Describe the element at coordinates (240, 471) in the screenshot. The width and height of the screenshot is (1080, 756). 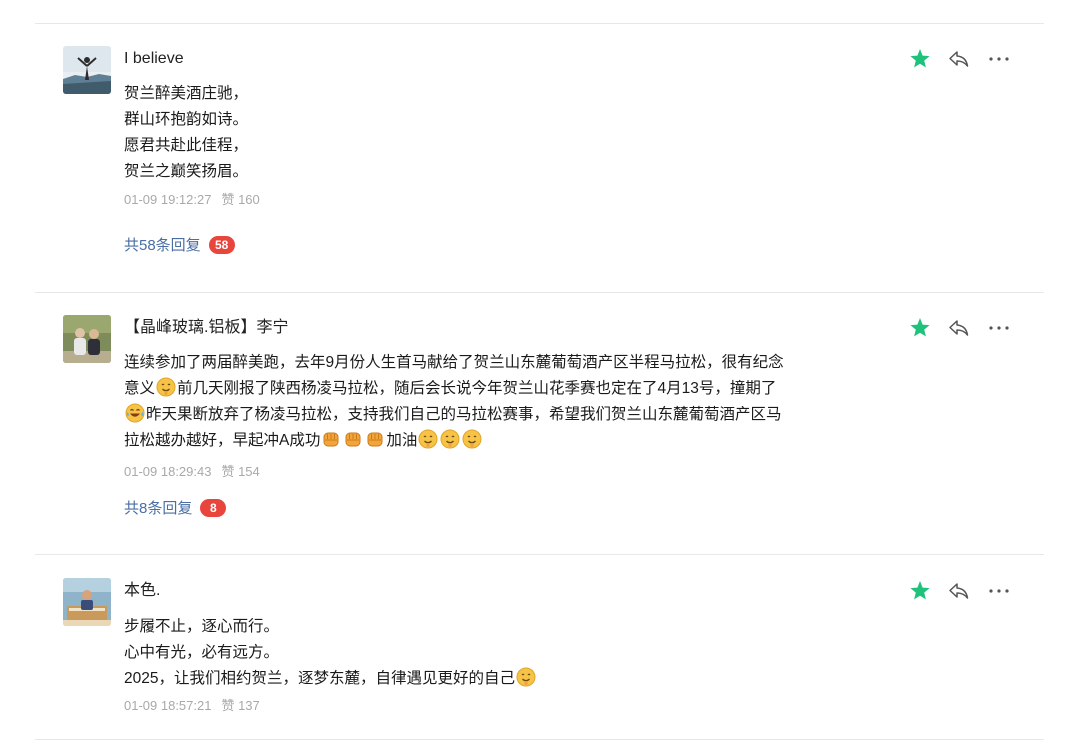
I see `like-count: 赞 154` at that location.